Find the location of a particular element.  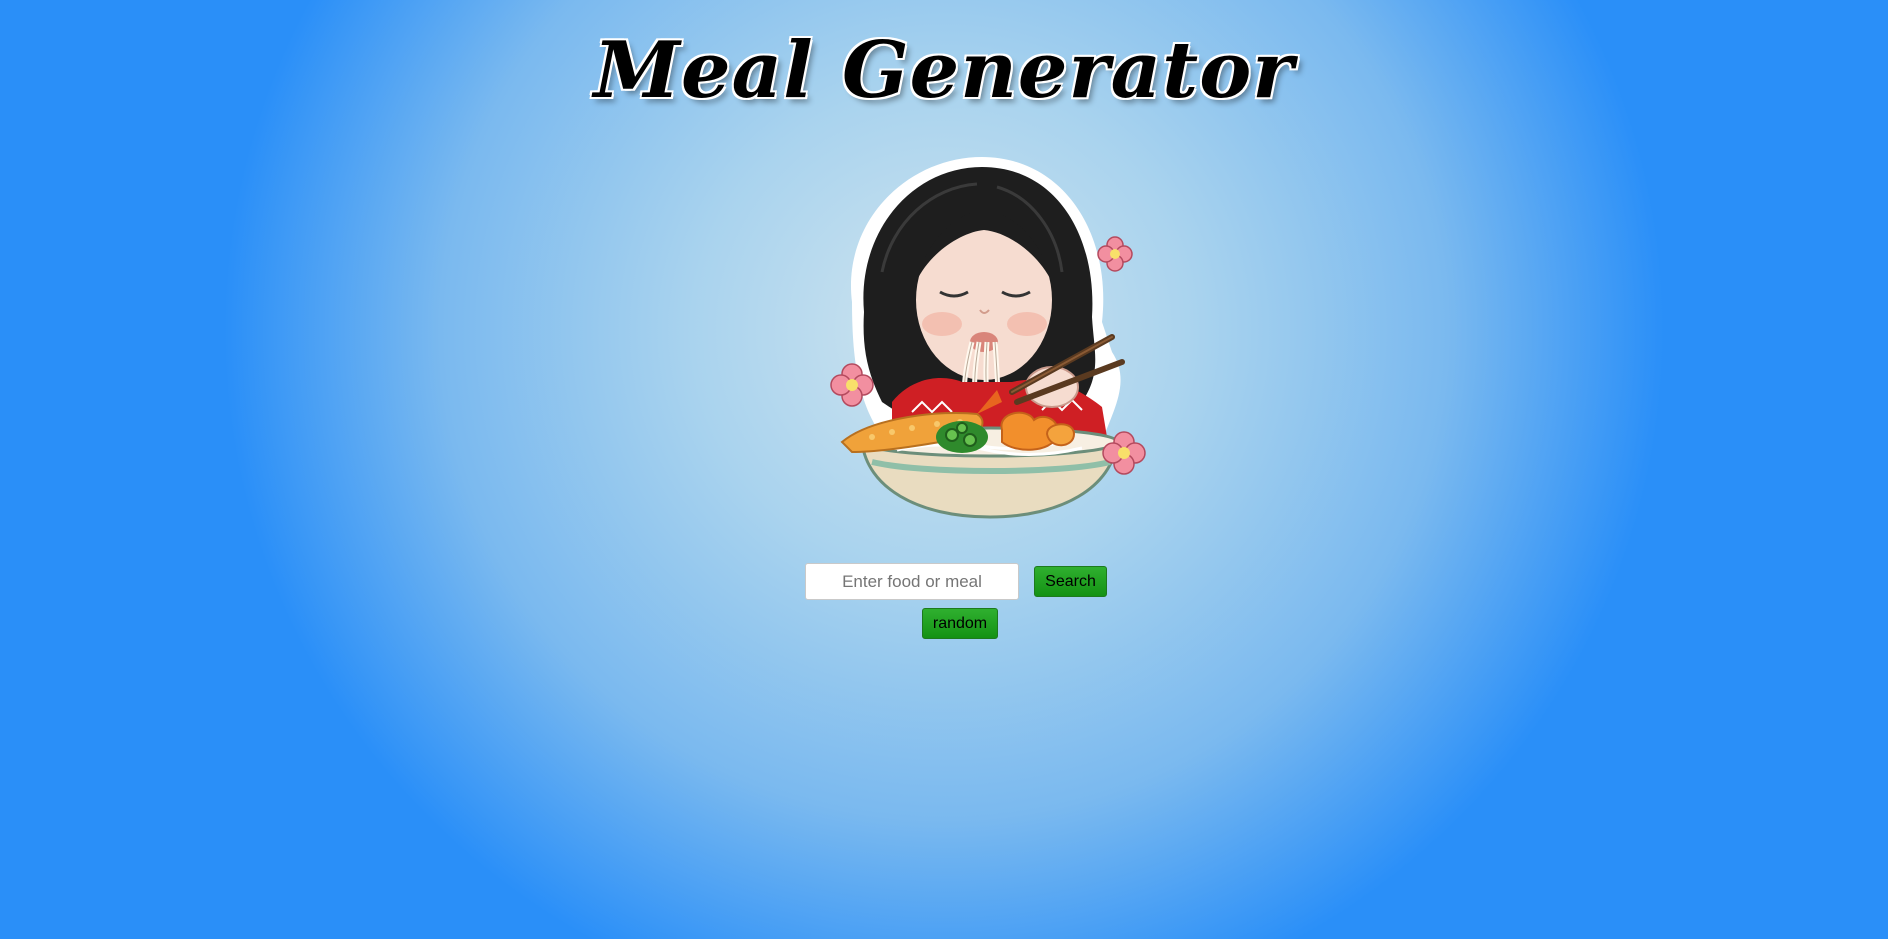

search-button: Search is located at coordinates (1070, 581).